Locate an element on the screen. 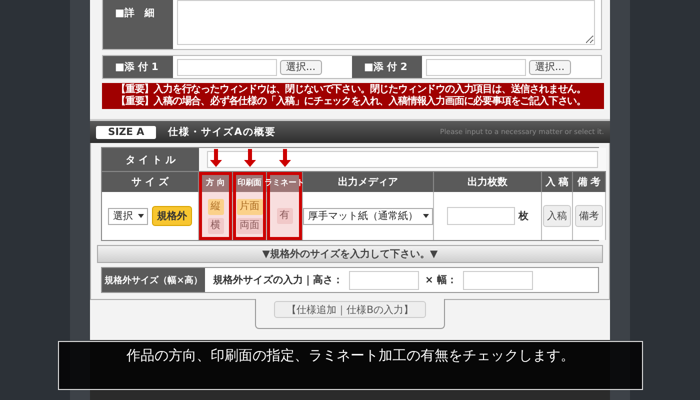  caption-text: 作品の方向、印刷面の指定、ラミネート加工の有無をチェックします。 is located at coordinates (350, 356).